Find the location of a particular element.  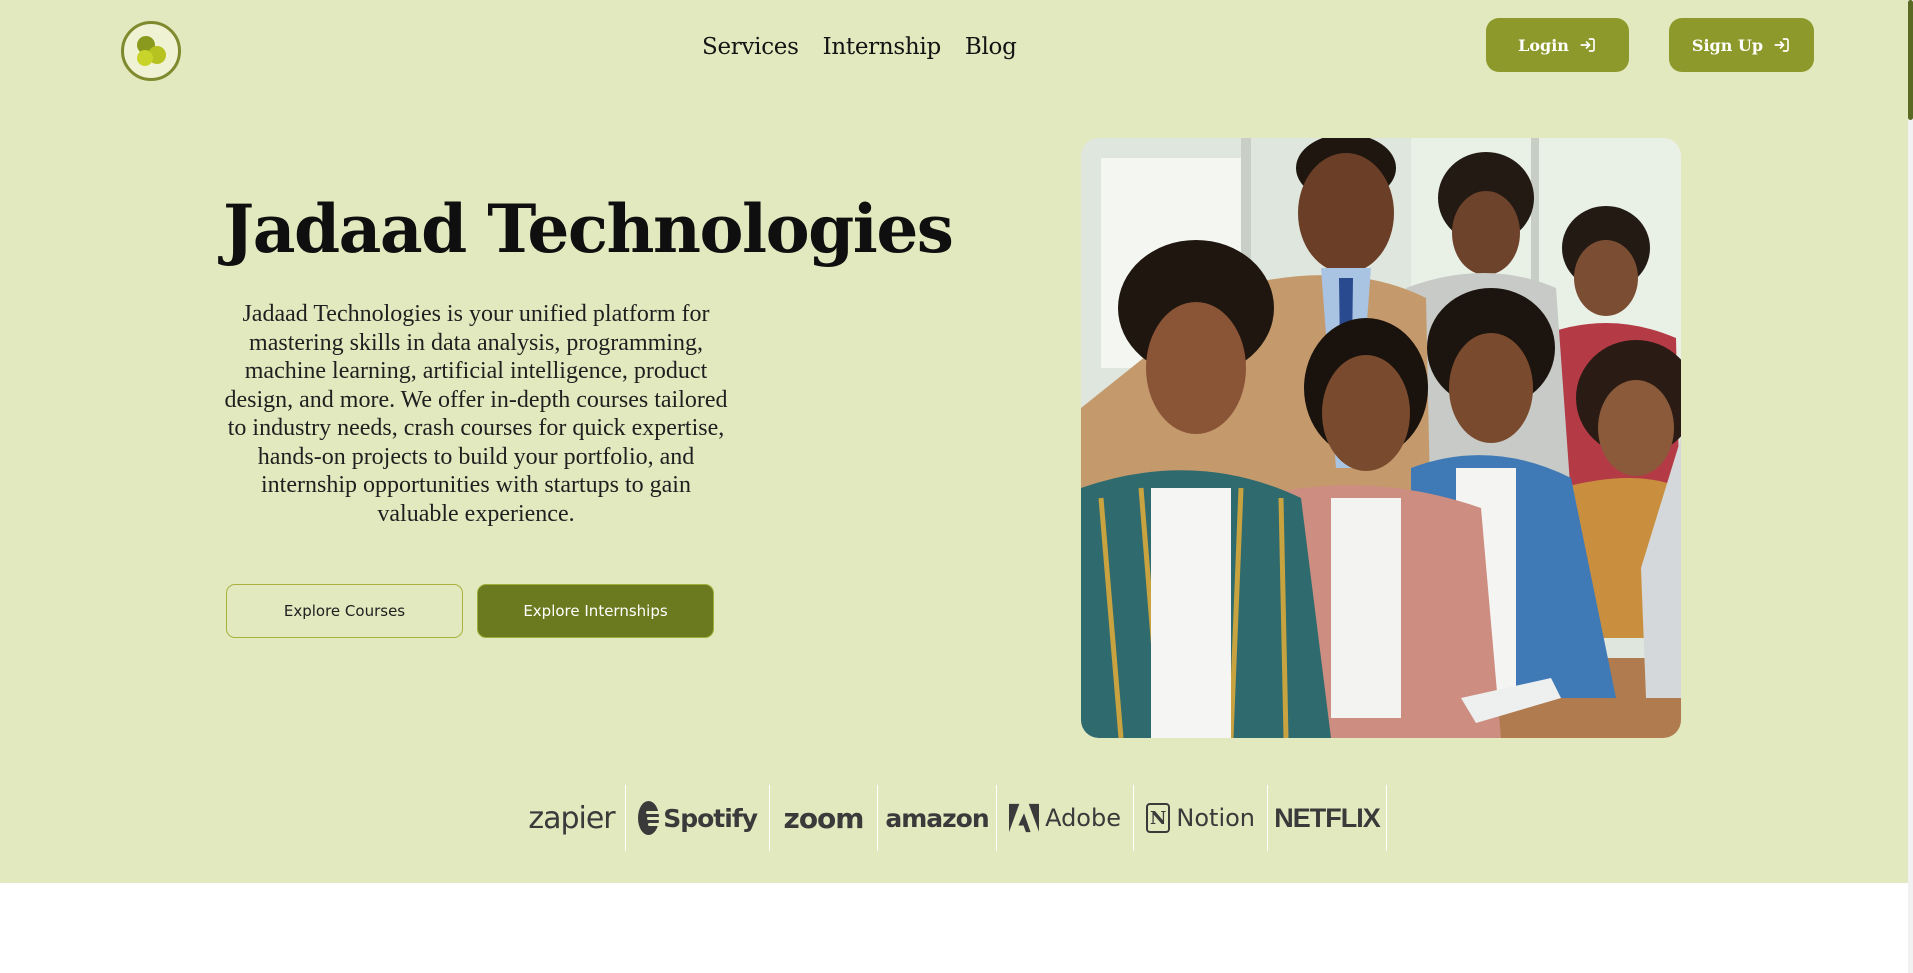

signup-button: Sign Up is located at coordinates (1741, 45).